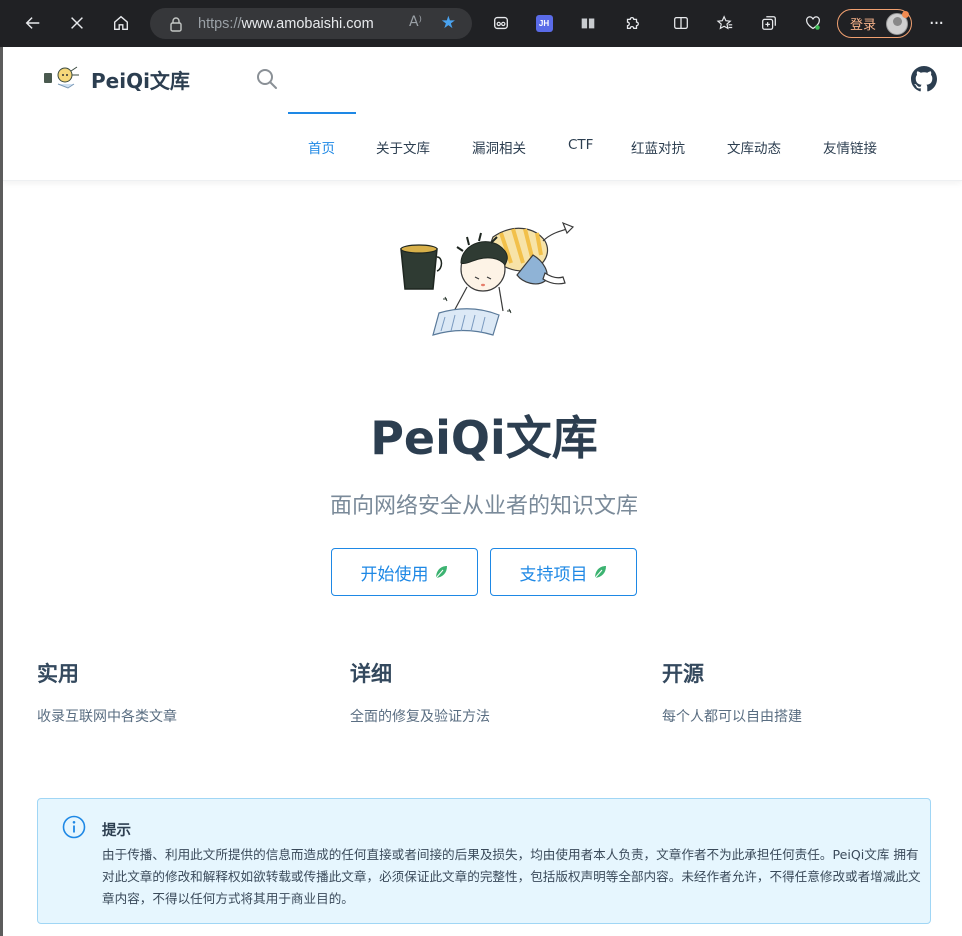  I want to click on browser-essentials-button, so click(813, 23).